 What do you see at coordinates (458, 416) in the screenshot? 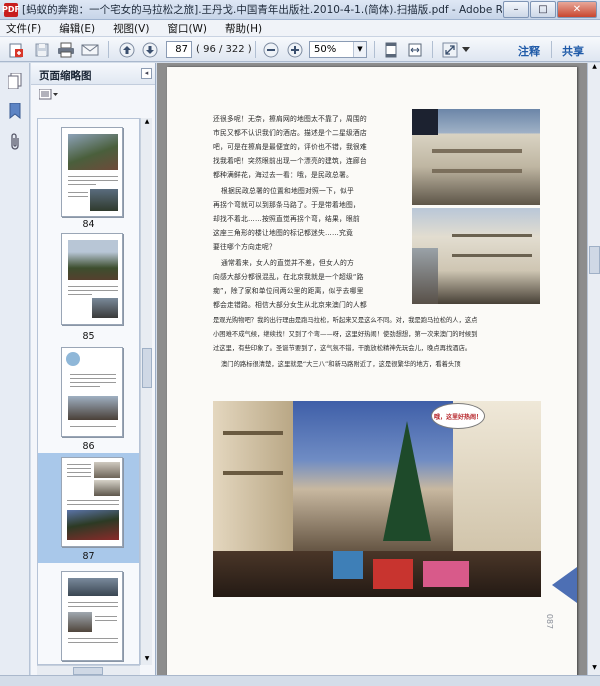
I see `speech-bubble: 哦，这里好热闹！` at bounding box center [458, 416].